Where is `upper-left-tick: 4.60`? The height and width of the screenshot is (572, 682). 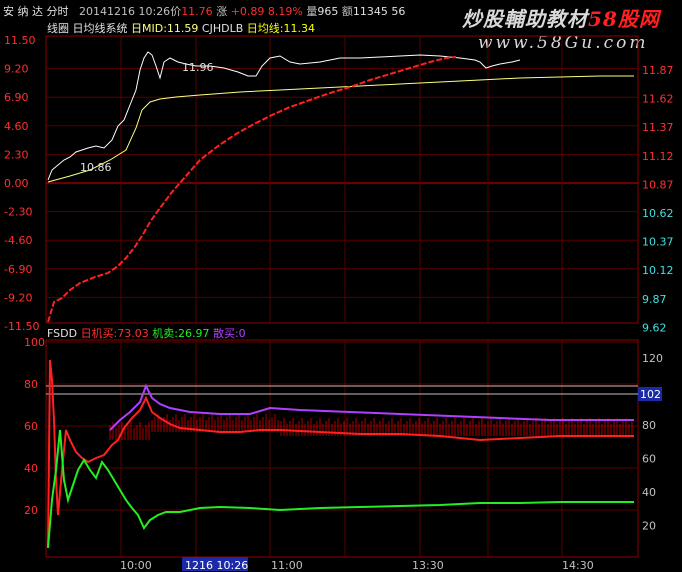 upper-left-tick: 4.60 is located at coordinates (16, 126).